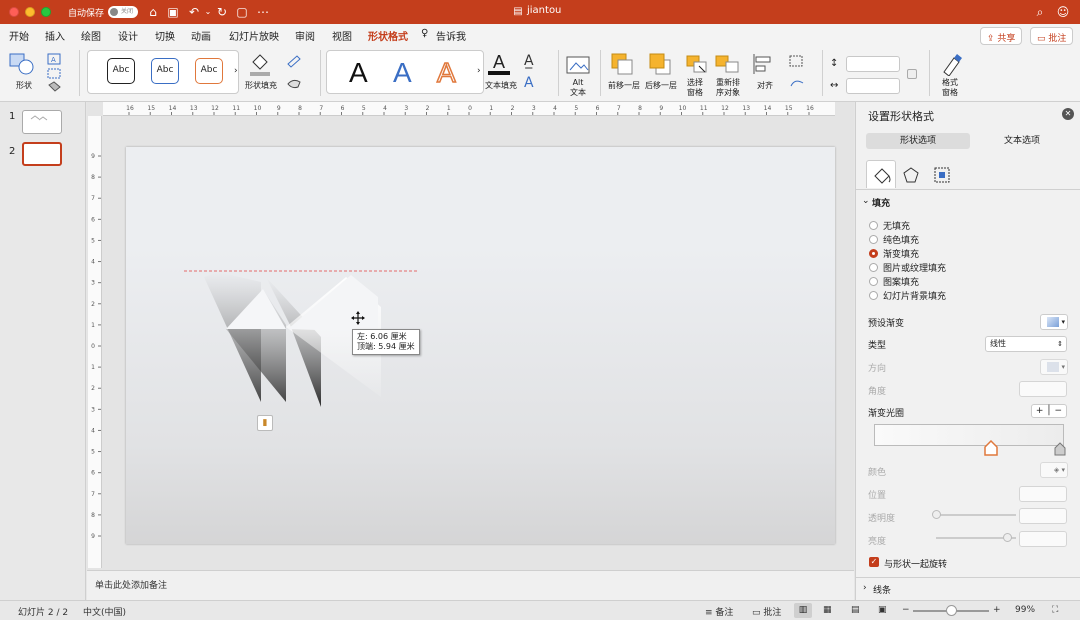 This screenshot has width=1080, height=620. I want to click on radio-solid-fill, so click(873, 239).